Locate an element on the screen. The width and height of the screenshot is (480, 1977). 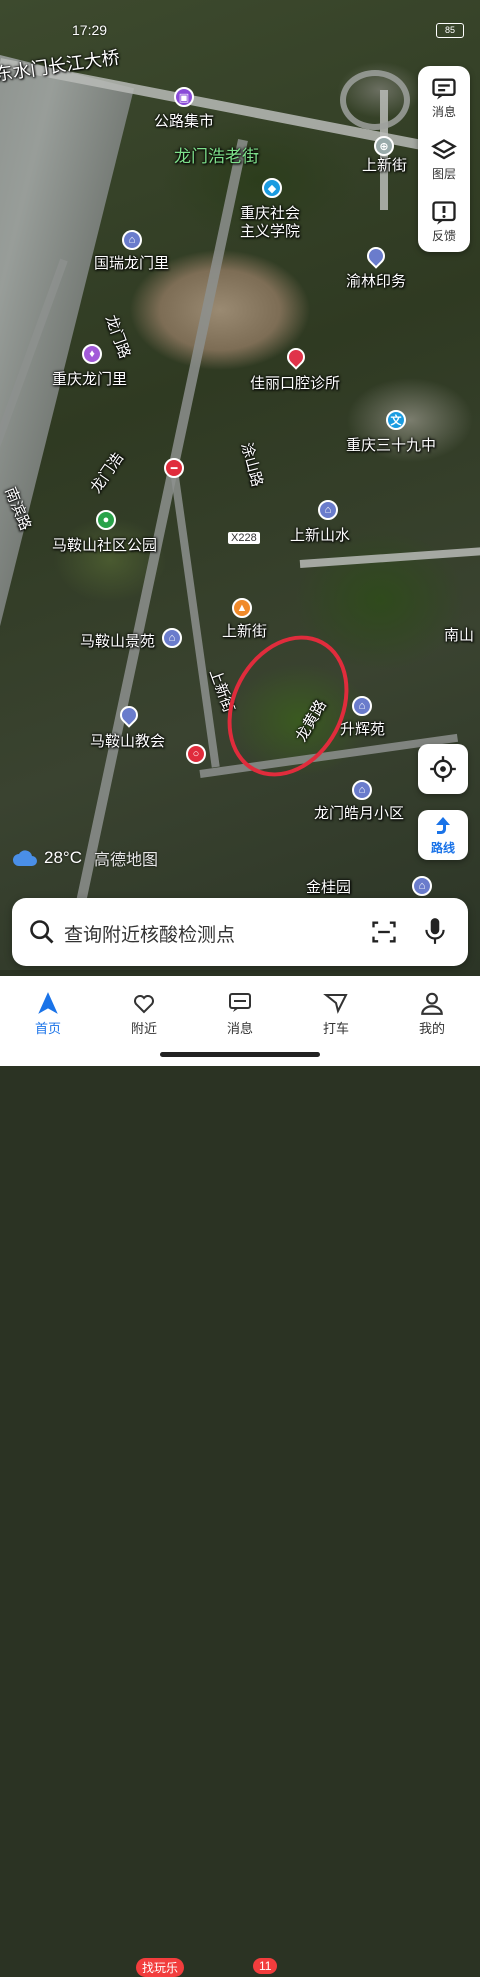
microphone-icon is located at coordinates (435, 931).